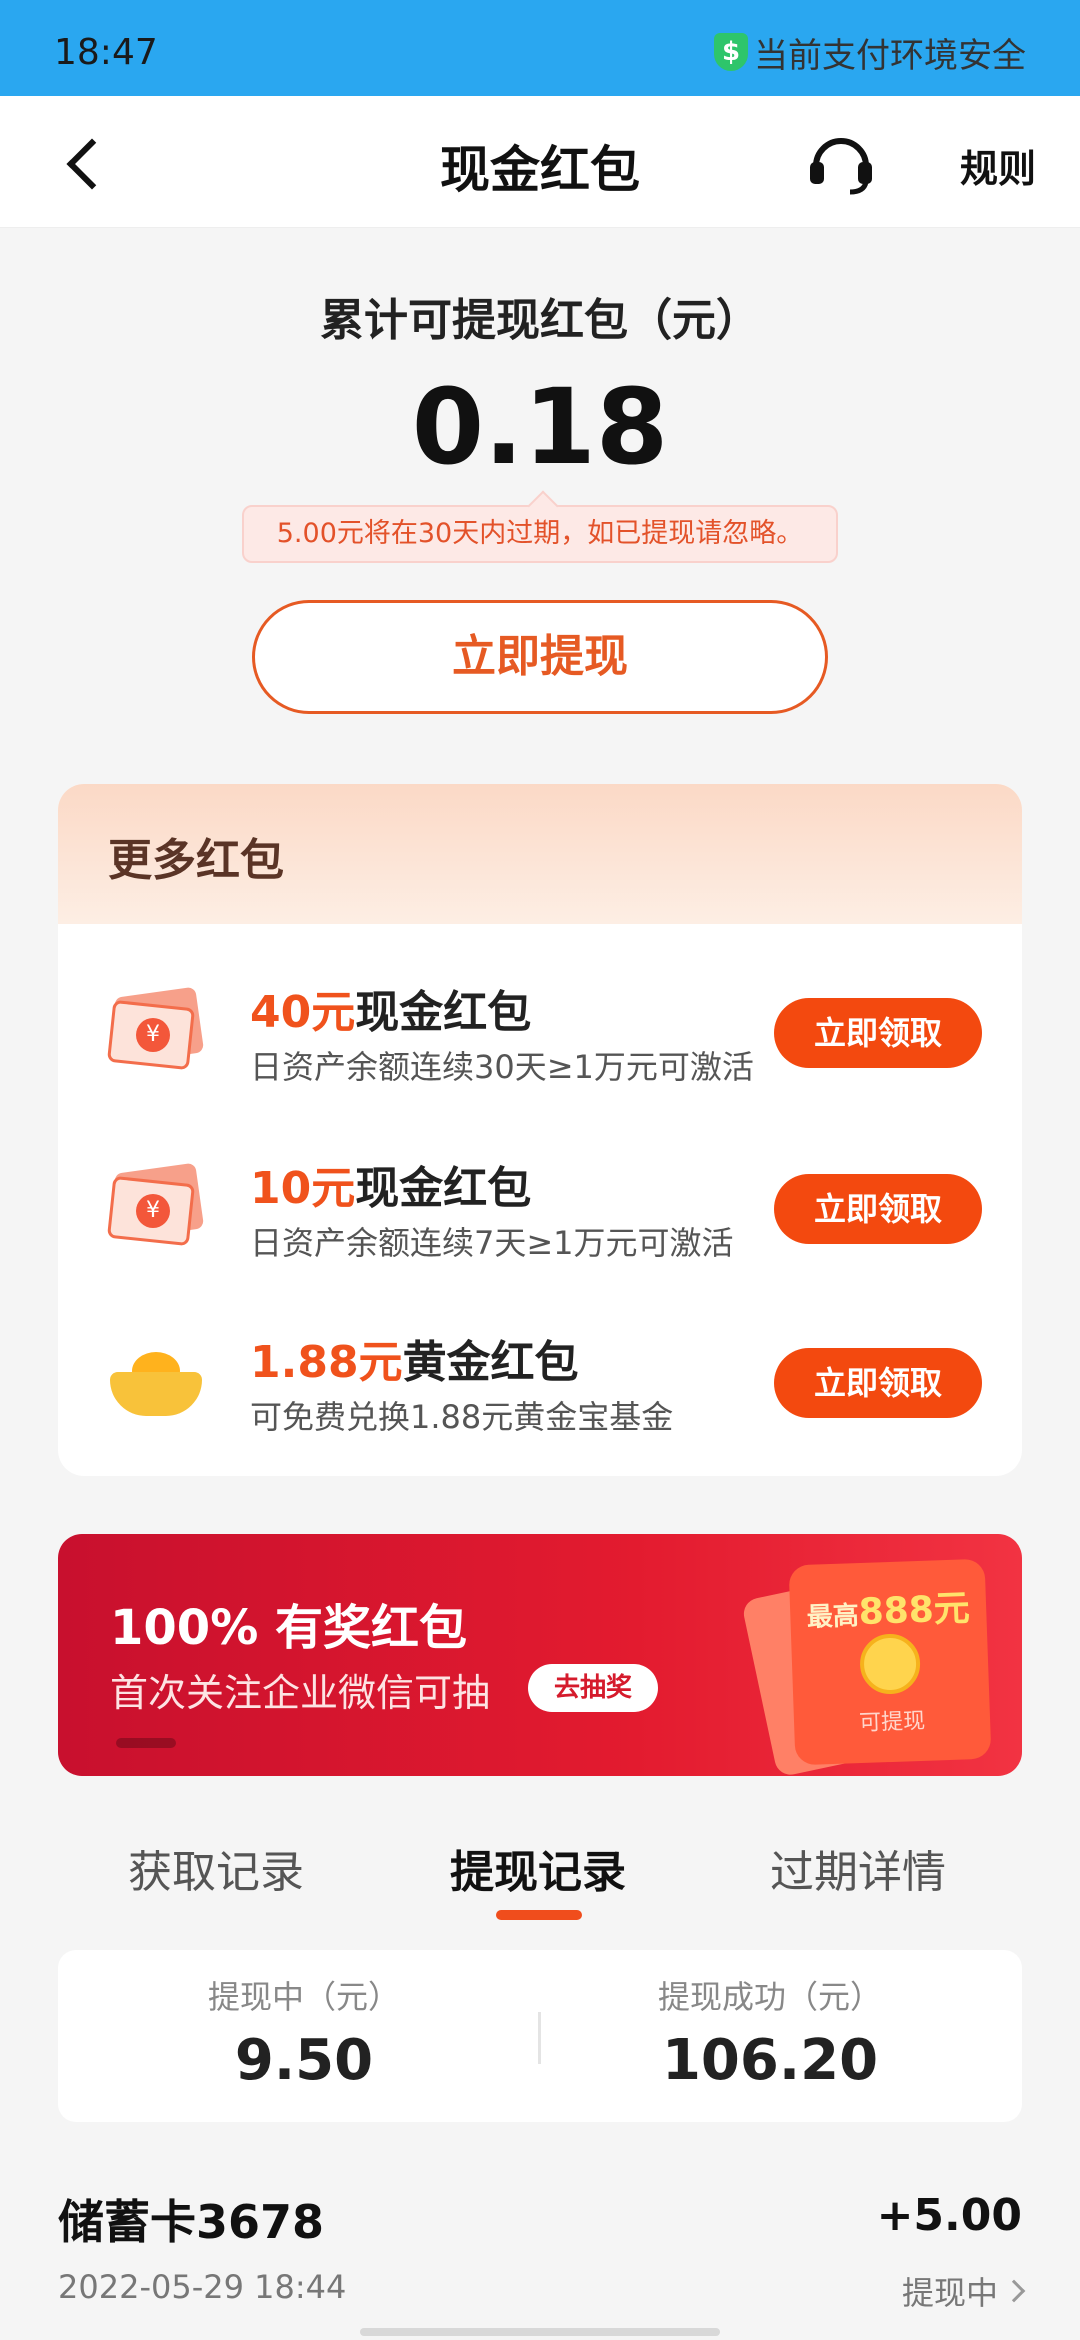 This screenshot has width=1080, height=2340. I want to click on status-time: 18:47, so click(106, 52).